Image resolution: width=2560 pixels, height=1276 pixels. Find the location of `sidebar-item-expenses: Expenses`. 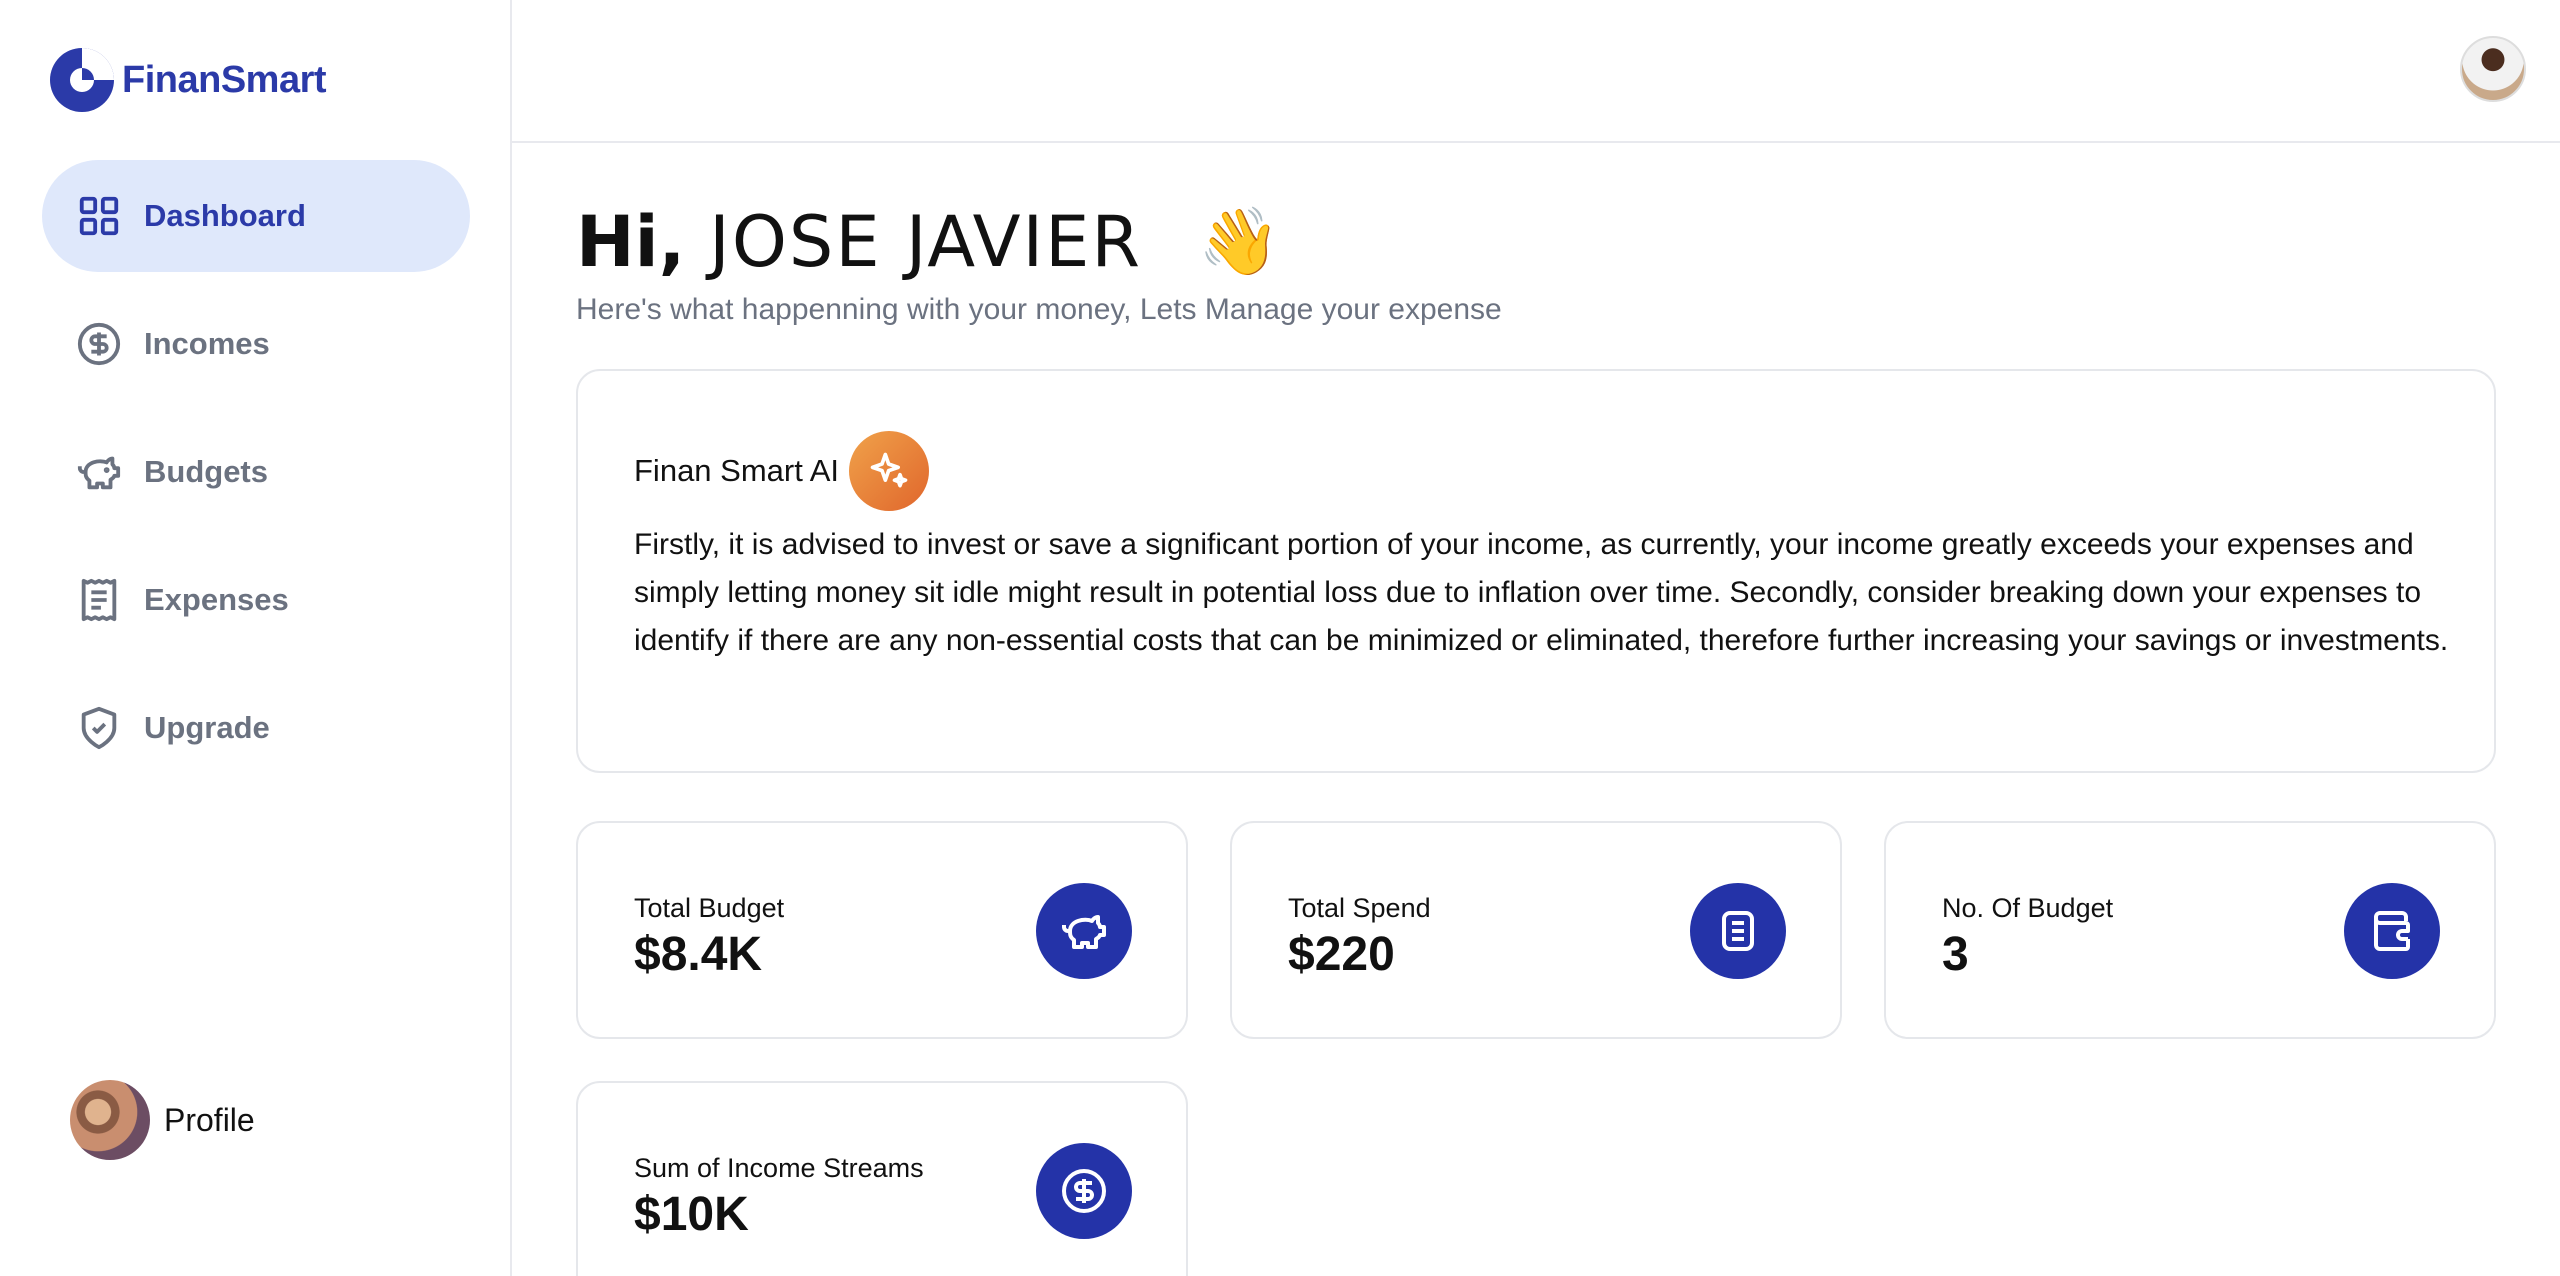

sidebar-item-expenses: Expenses is located at coordinates (256, 600).